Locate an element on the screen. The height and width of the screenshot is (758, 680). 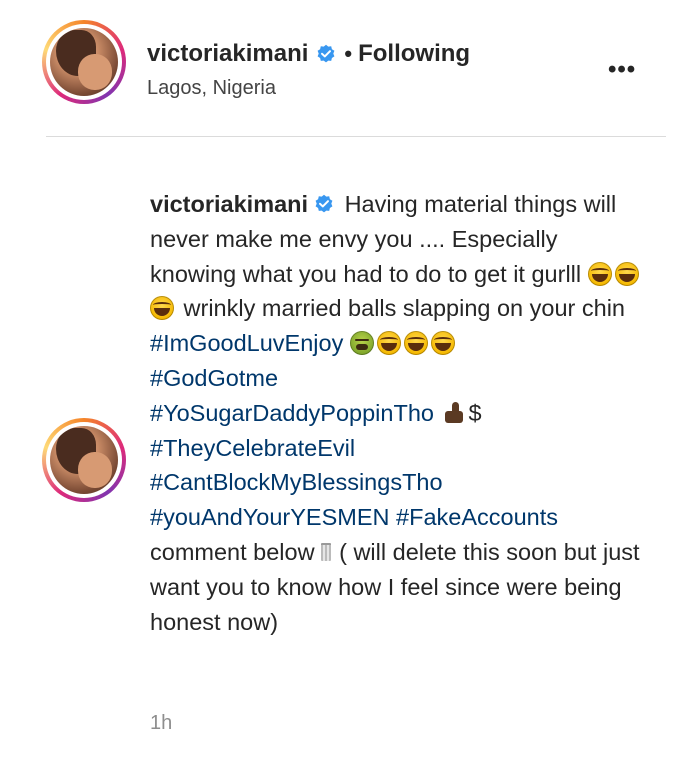
post-timestamp: 1h is located at coordinates (161, 723).